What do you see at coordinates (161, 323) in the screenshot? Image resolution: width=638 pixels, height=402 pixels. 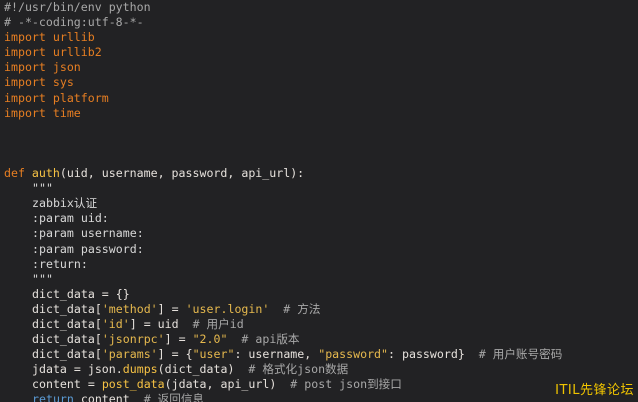 I see `statement: ] = uid` at bounding box center [161, 323].